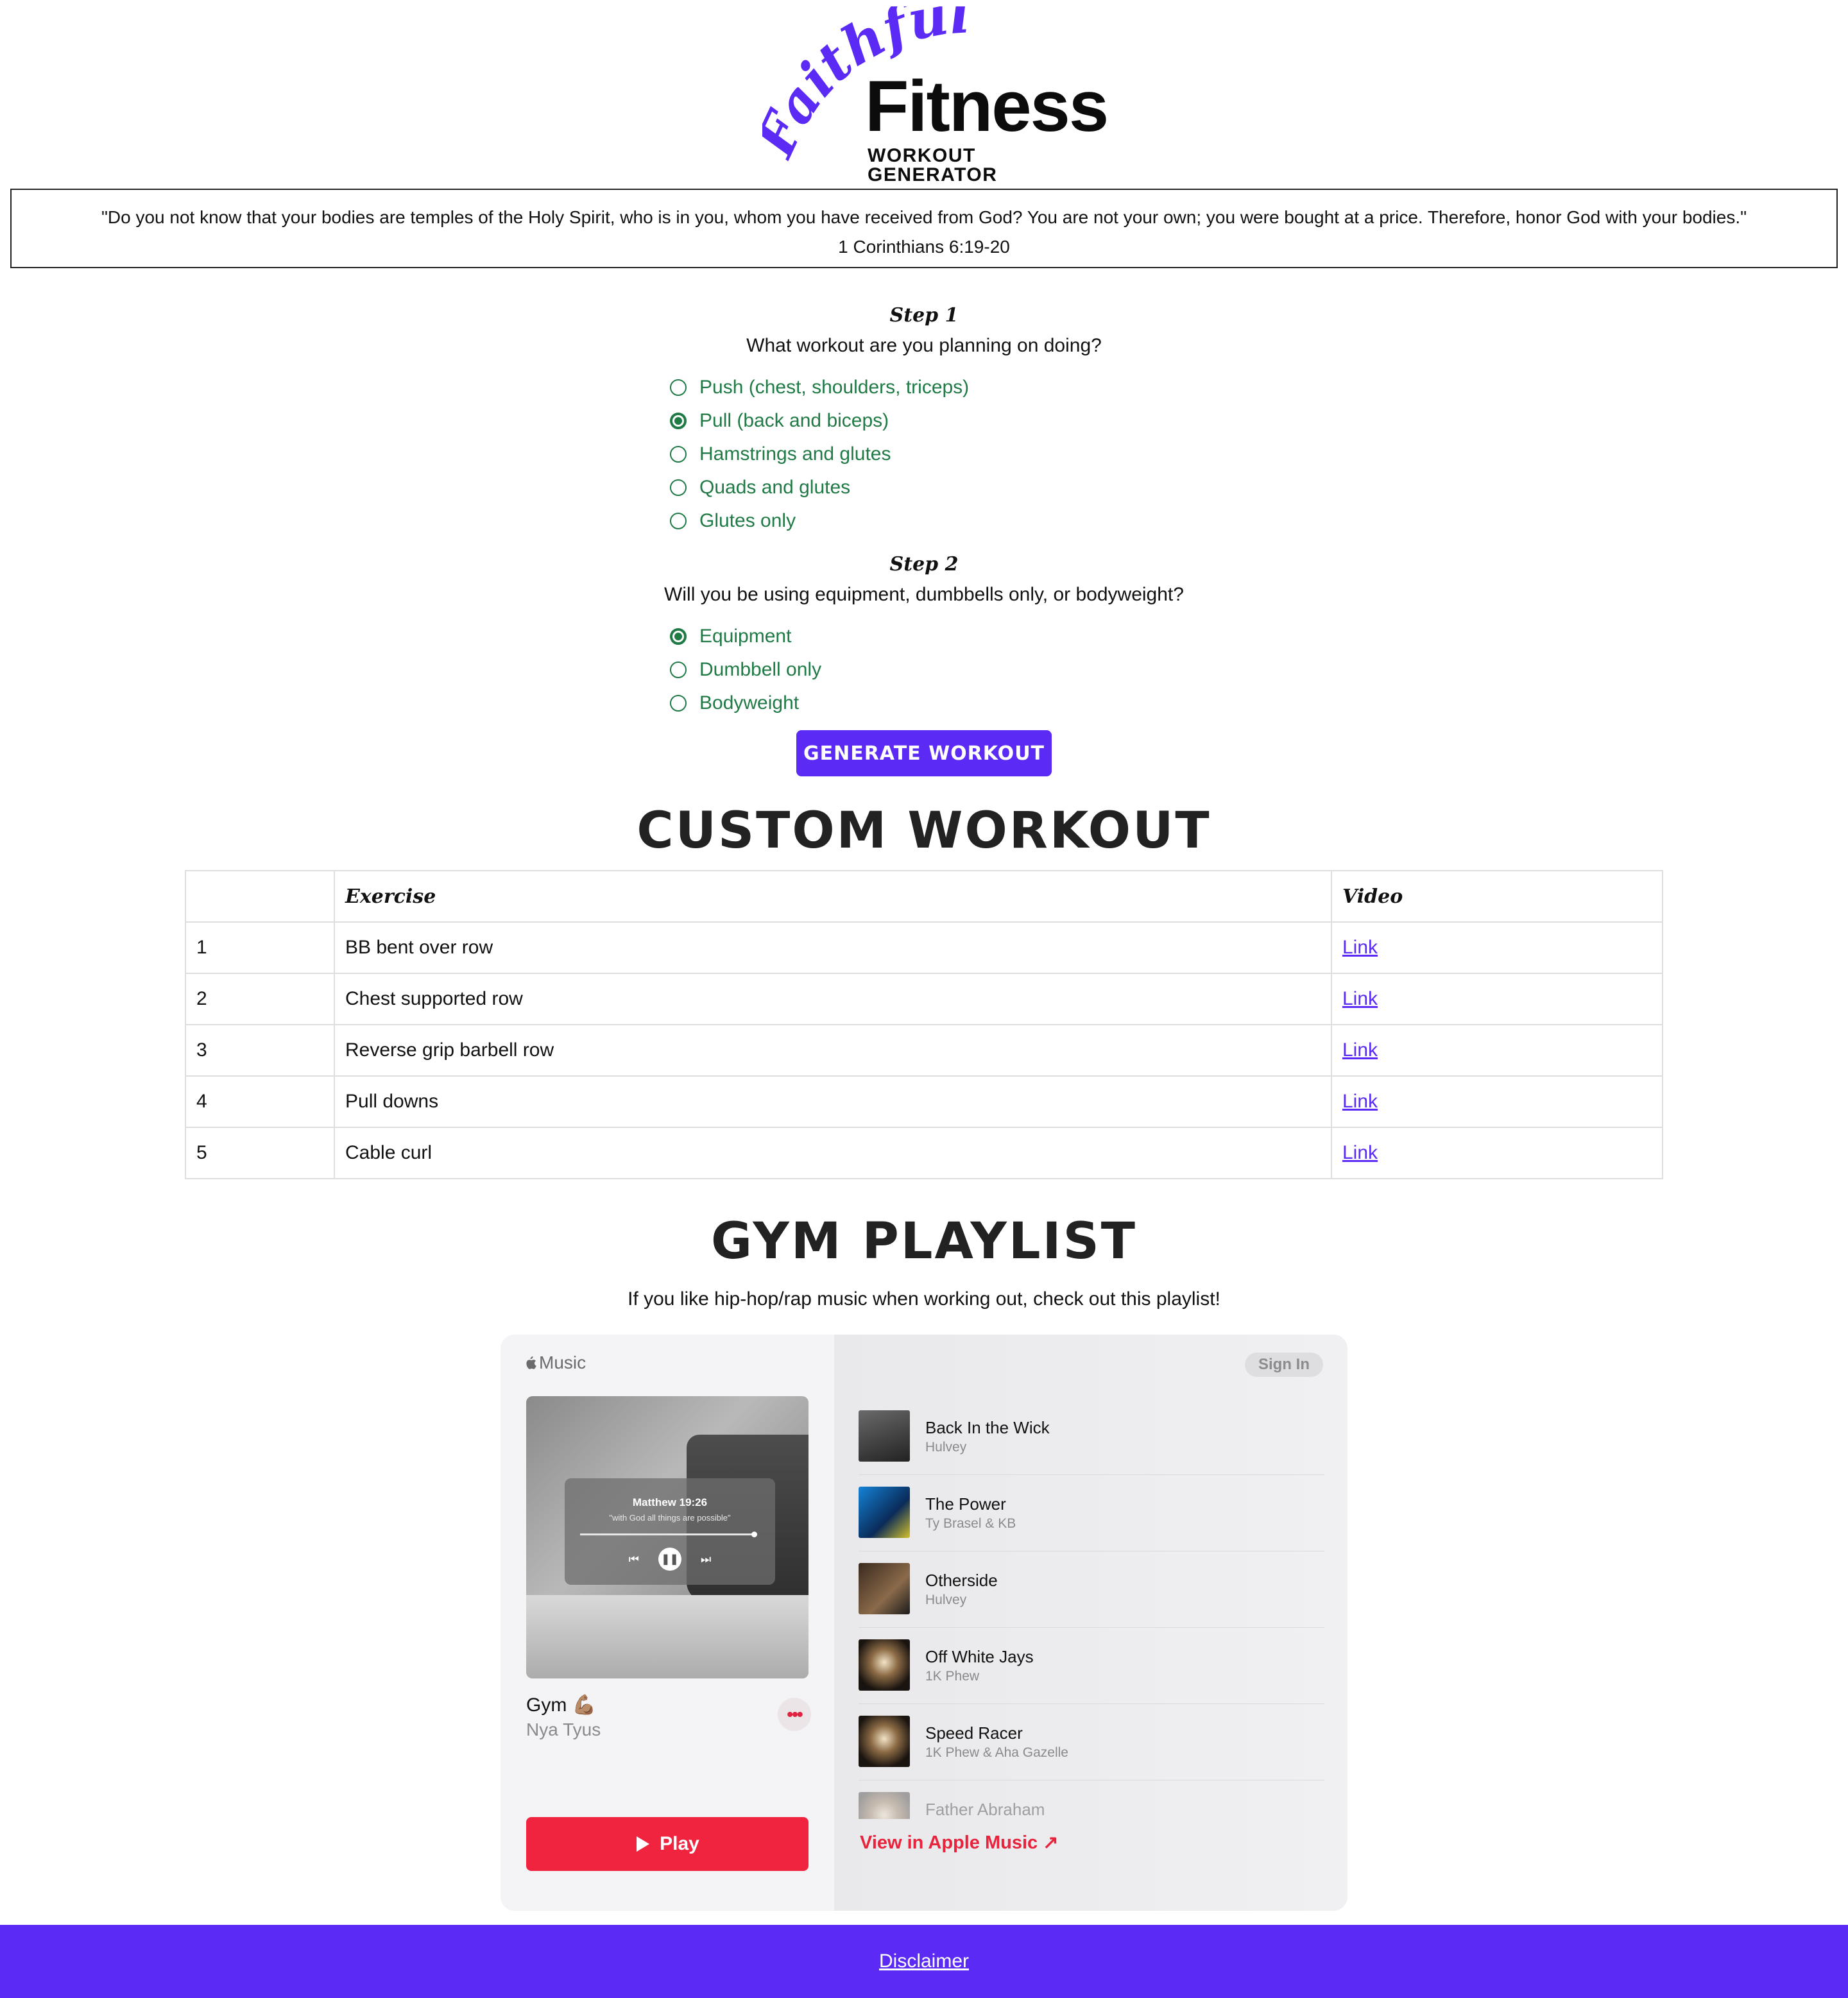 The height and width of the screenshot is (1998, 1848). What do you see at coordinates (260, 1050) in the screenshot?
I see `row-number: 3` at bounding box center [260, 1050].